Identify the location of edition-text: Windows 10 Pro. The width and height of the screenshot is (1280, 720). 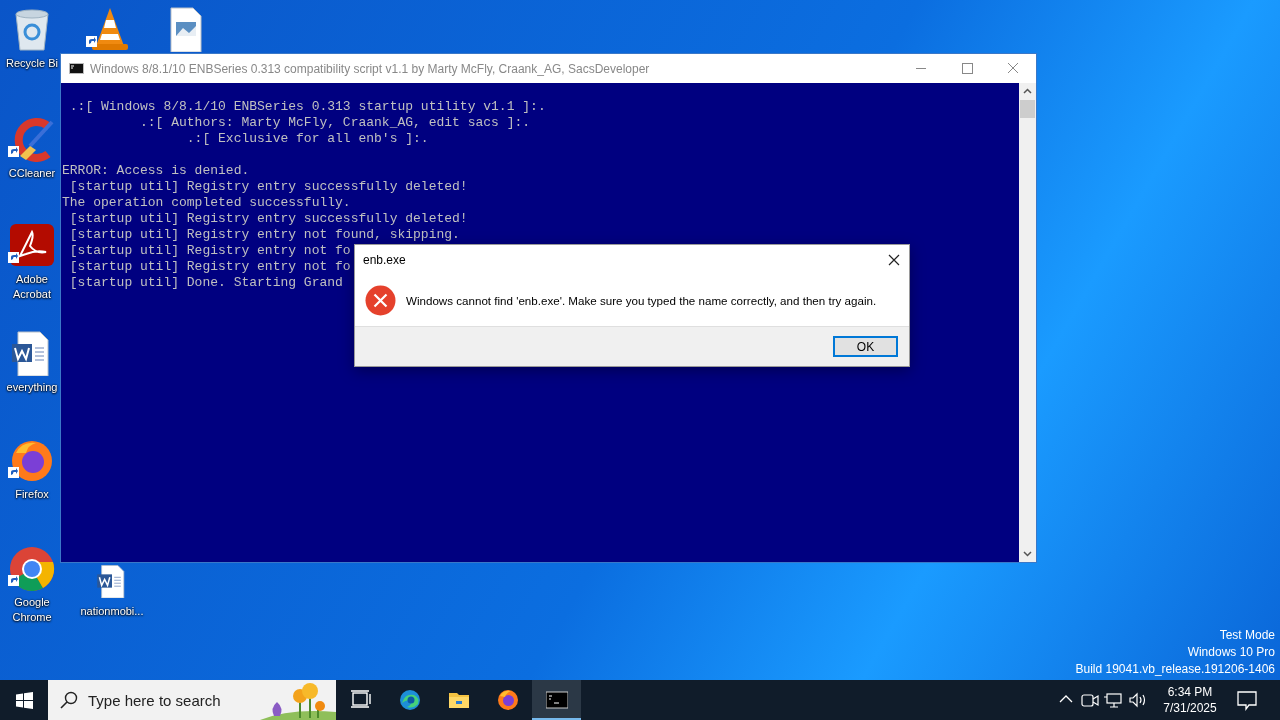
(1231, 652).